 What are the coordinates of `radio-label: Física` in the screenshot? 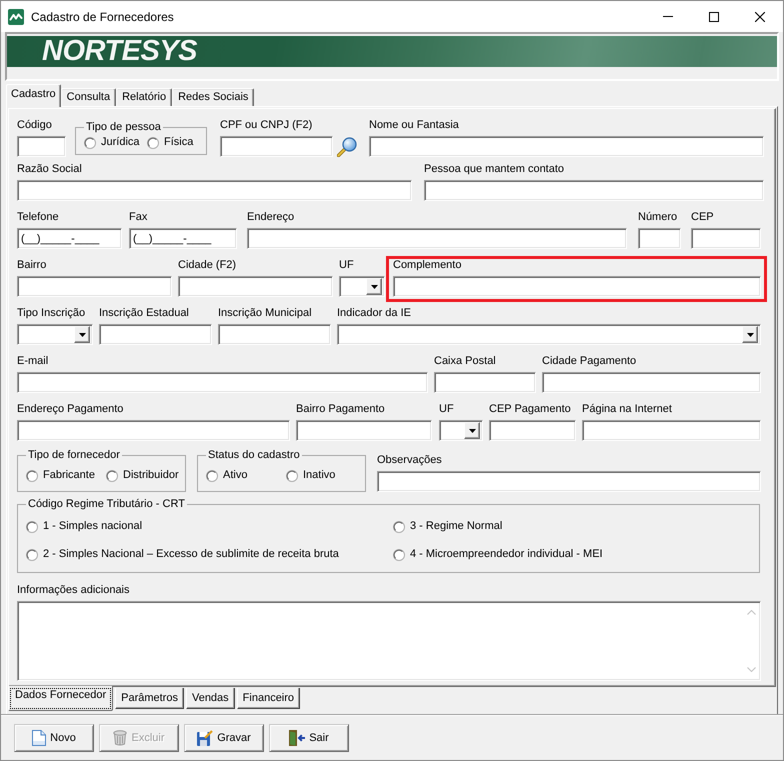 It's located at (179, 142).